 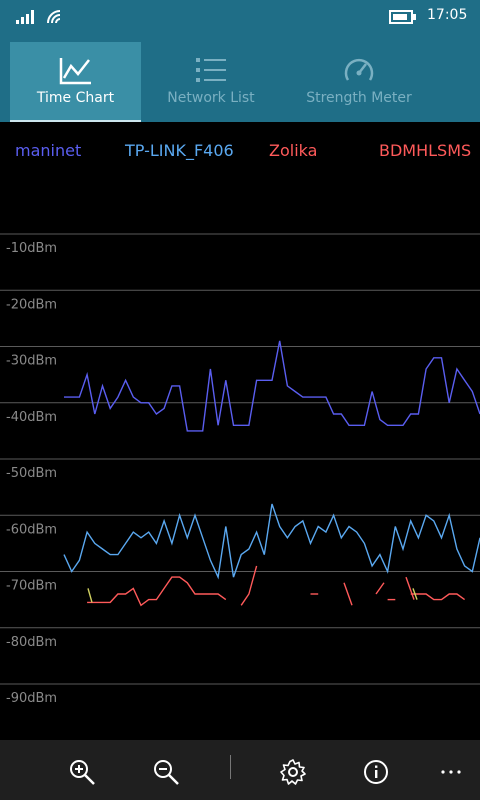 What do you see at coordinates (402, 17) in the screenshot?
I see `battery-icon` at bounding box center [402, 17].